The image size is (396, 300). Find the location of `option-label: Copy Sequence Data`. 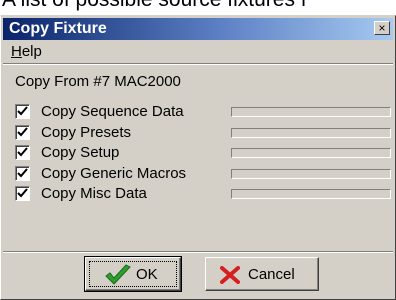

option-label: Copy Sequence Data is located at coordinates (112, 112).